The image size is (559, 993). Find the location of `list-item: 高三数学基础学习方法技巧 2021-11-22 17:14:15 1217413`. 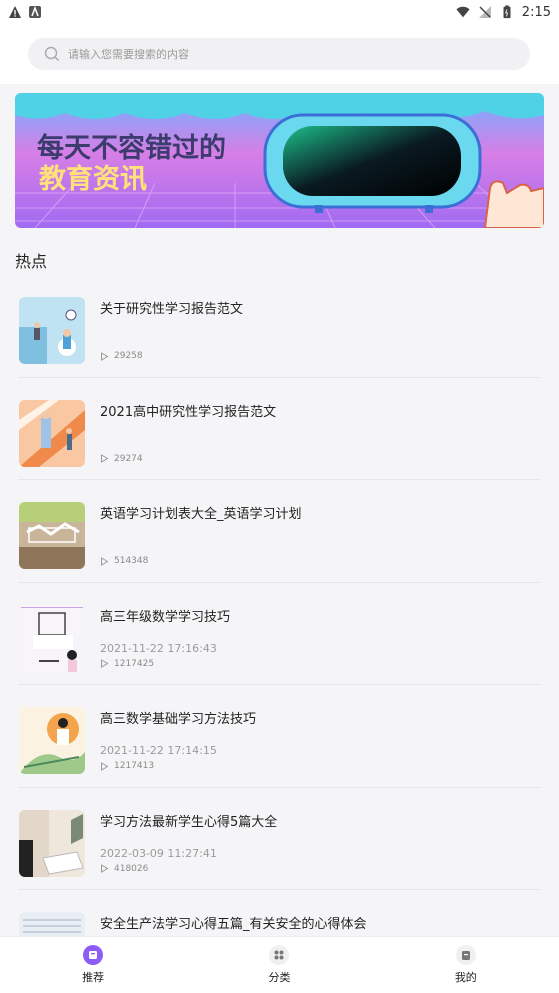

list-item: 高三数学基础学习方法技巧 2021-11-22 17:14:15 1217413 is located at coordinates (279, 736).